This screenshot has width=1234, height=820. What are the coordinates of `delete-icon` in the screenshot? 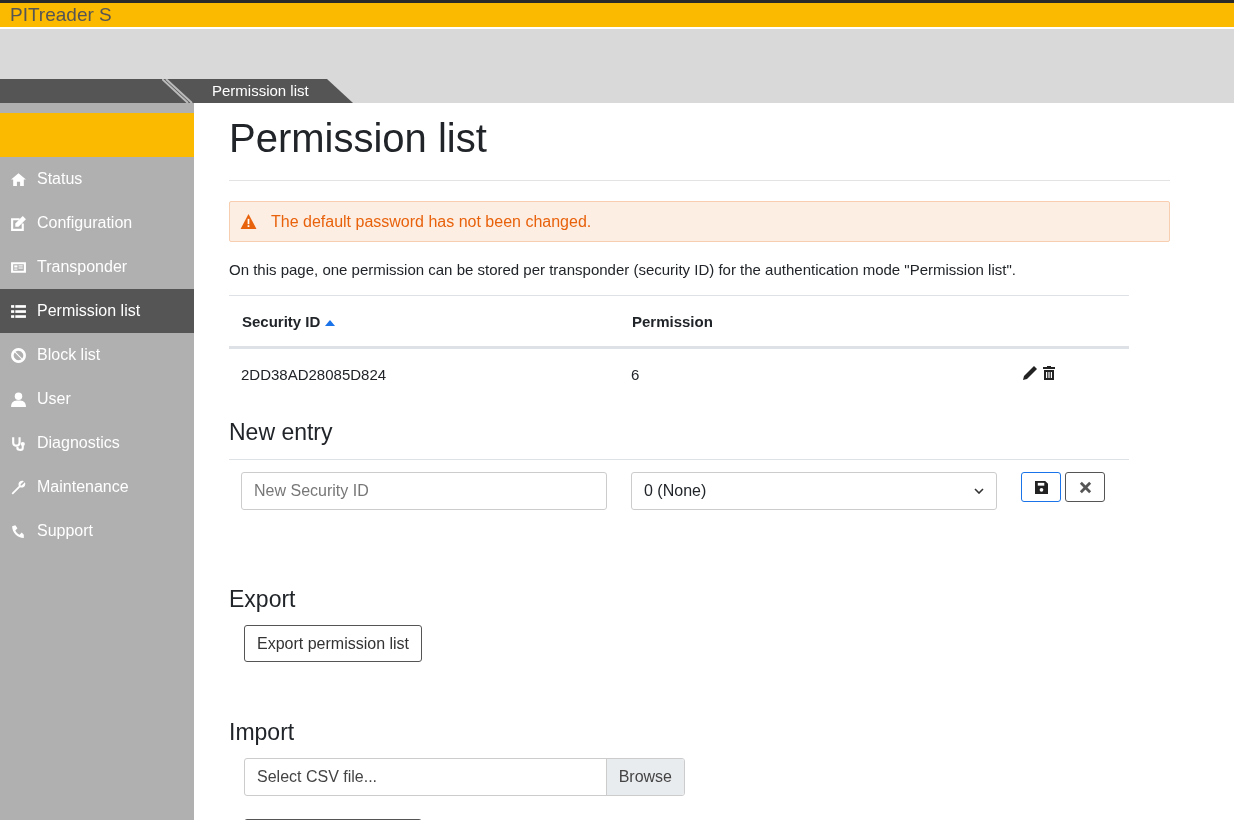 It's located at (1049, 372).